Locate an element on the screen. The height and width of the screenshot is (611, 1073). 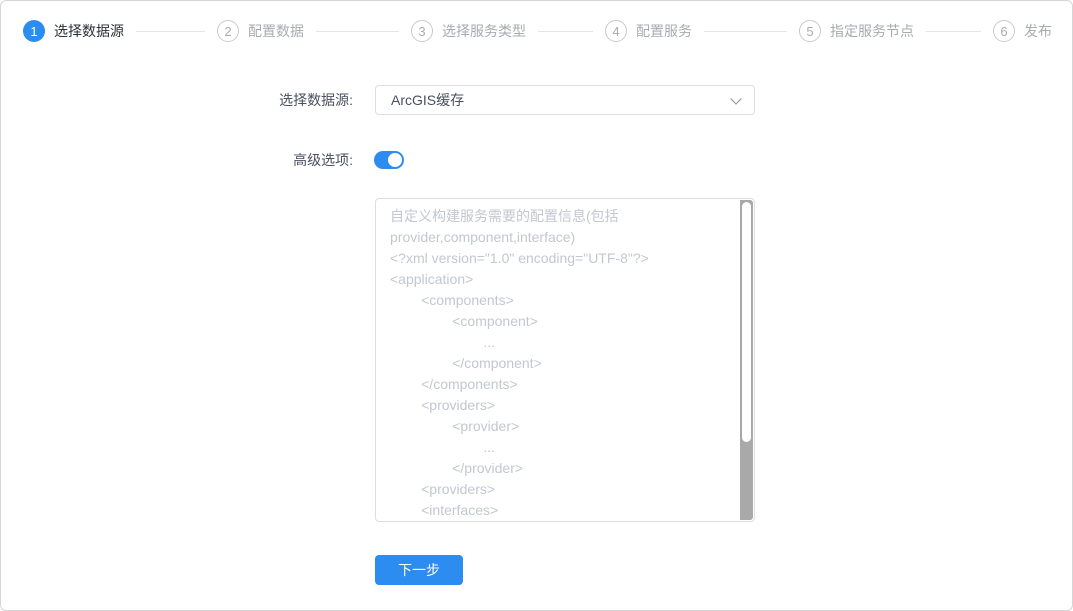
step-1-label: 选择数据源 is located at coordinates (89, 31).